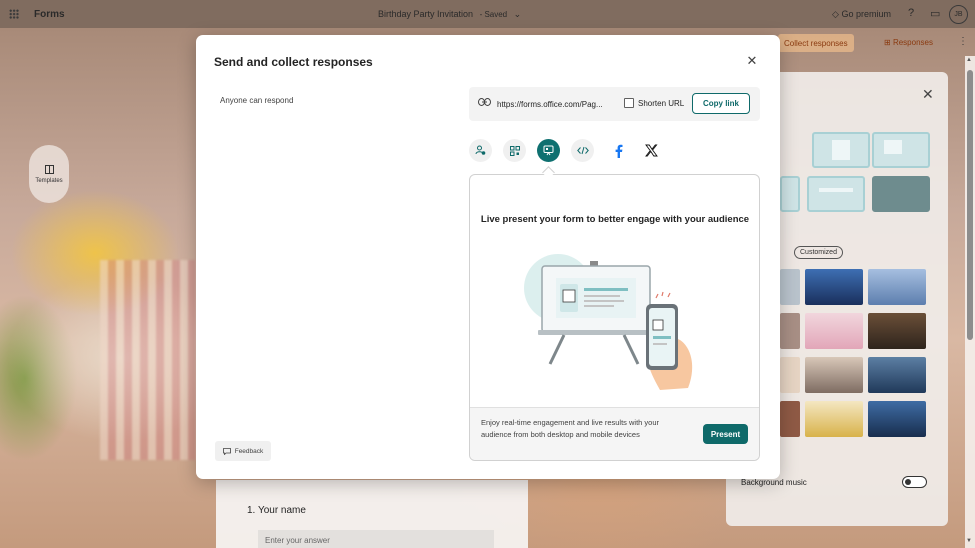 Image resolution: width=975 pixels, height=548 pixels. What do you see at coordinates (484, 102) in the screenshot?
I see `link-icon` at bounding box center [484, 102].